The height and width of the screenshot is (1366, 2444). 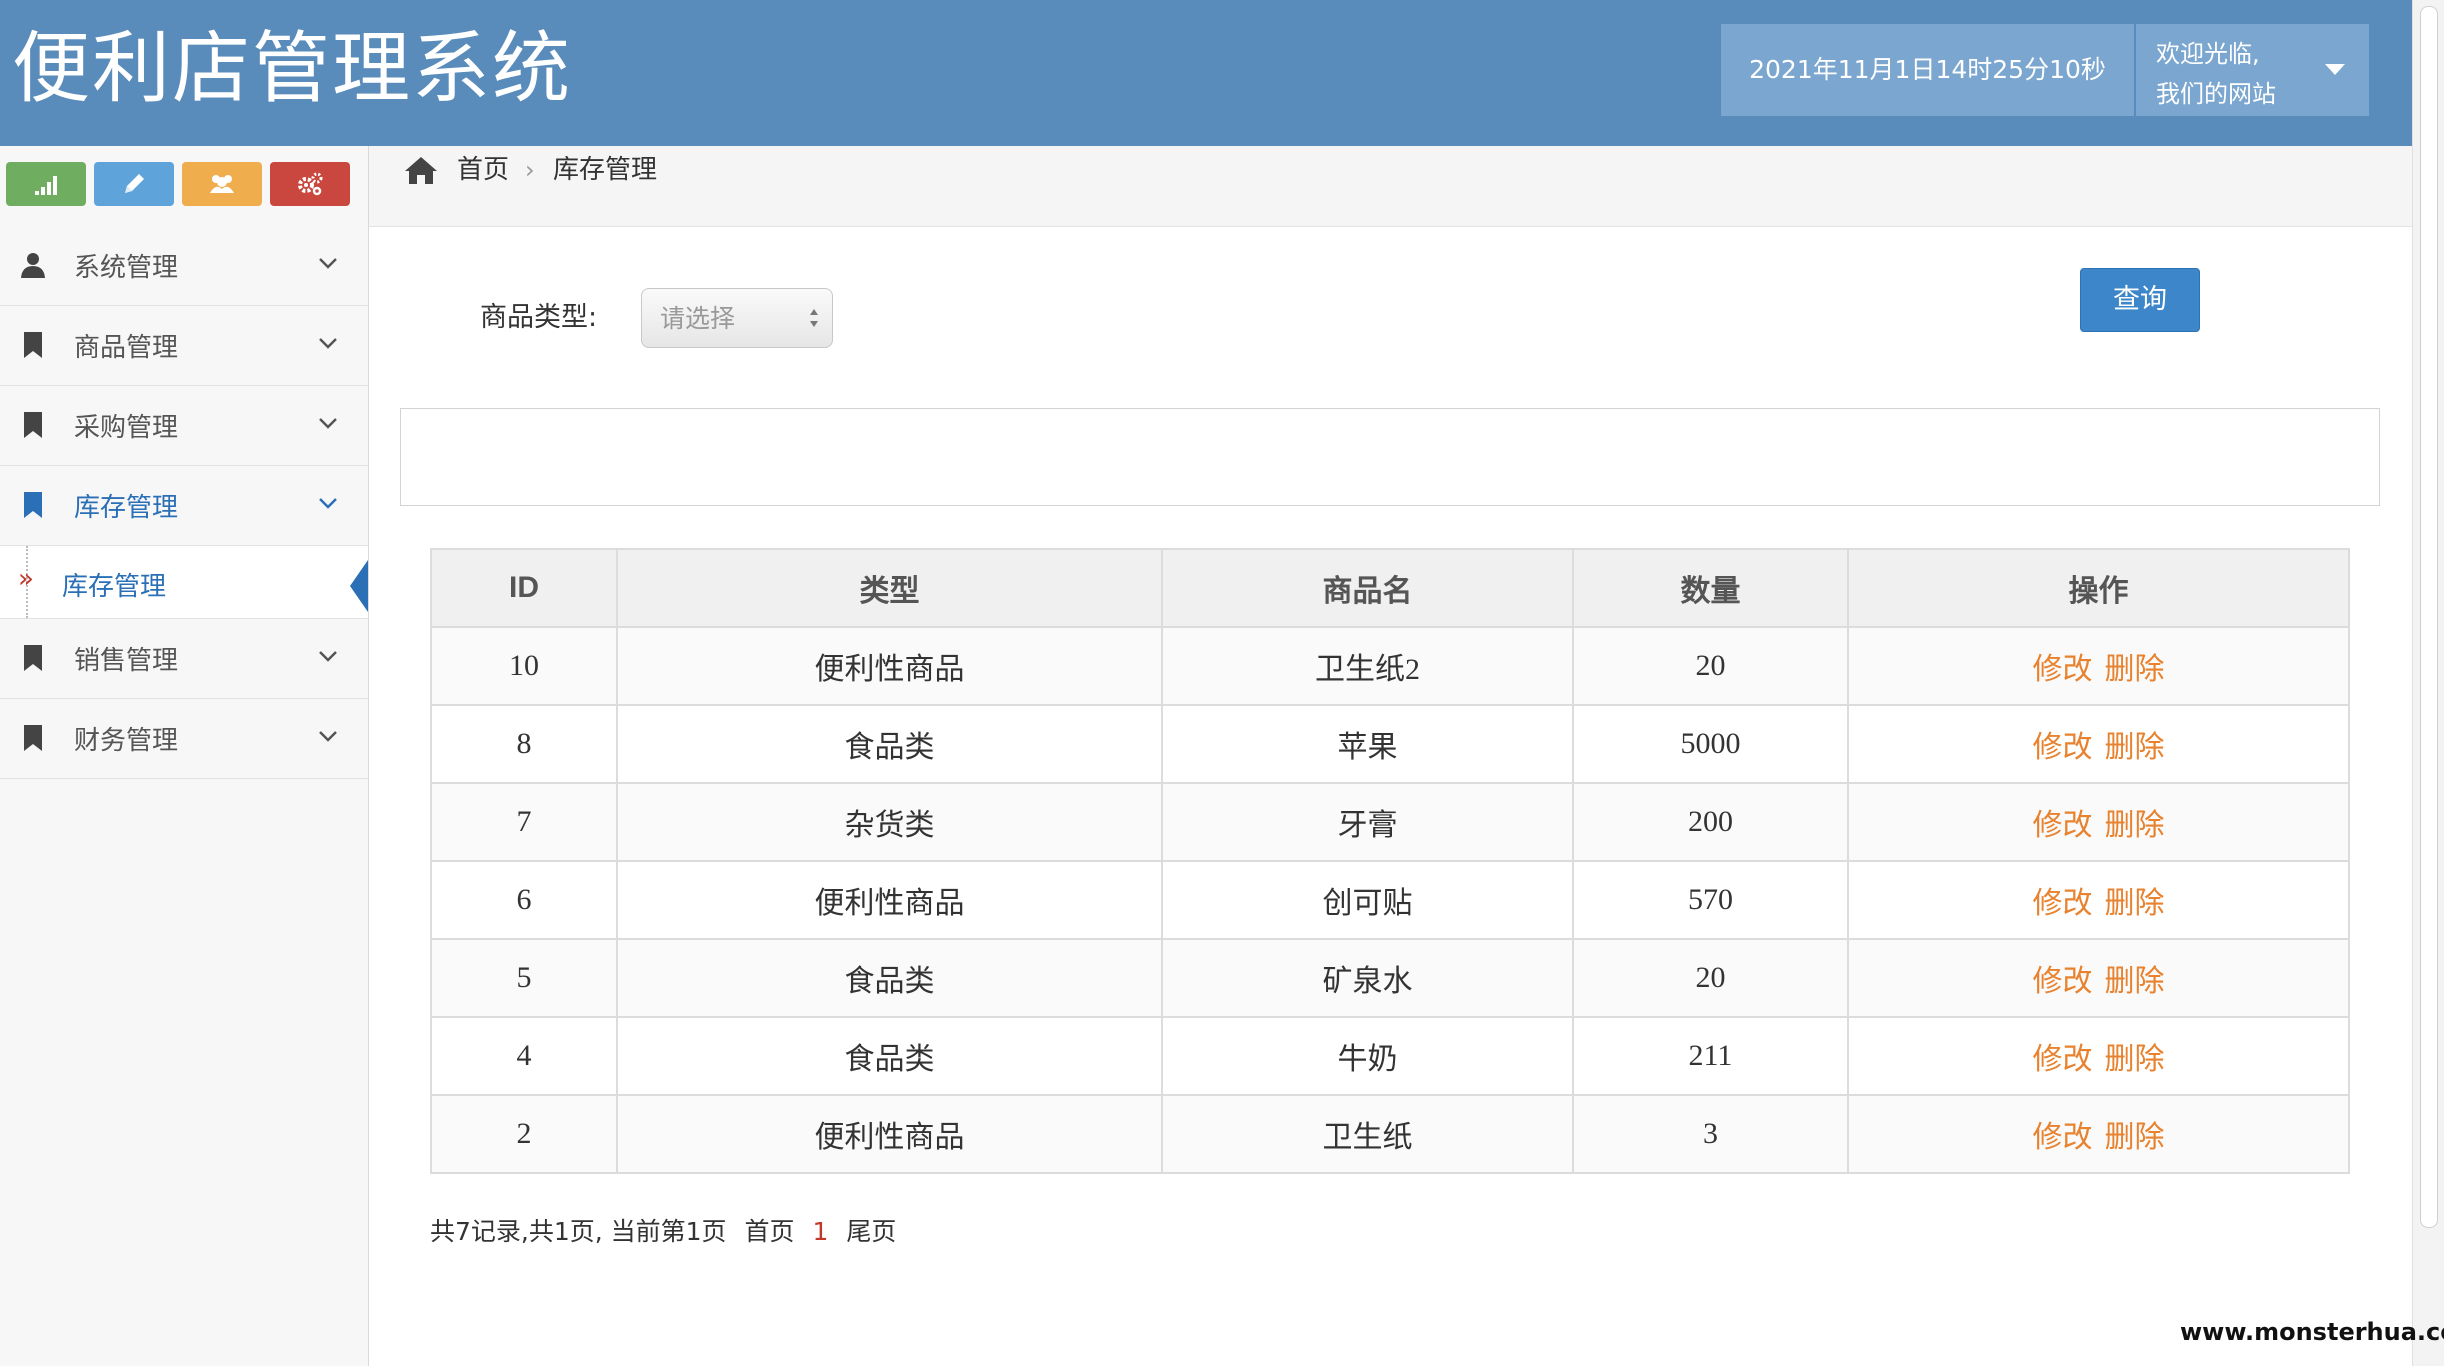 I want to click on cell-id: 10, so click(x=524, y=666).